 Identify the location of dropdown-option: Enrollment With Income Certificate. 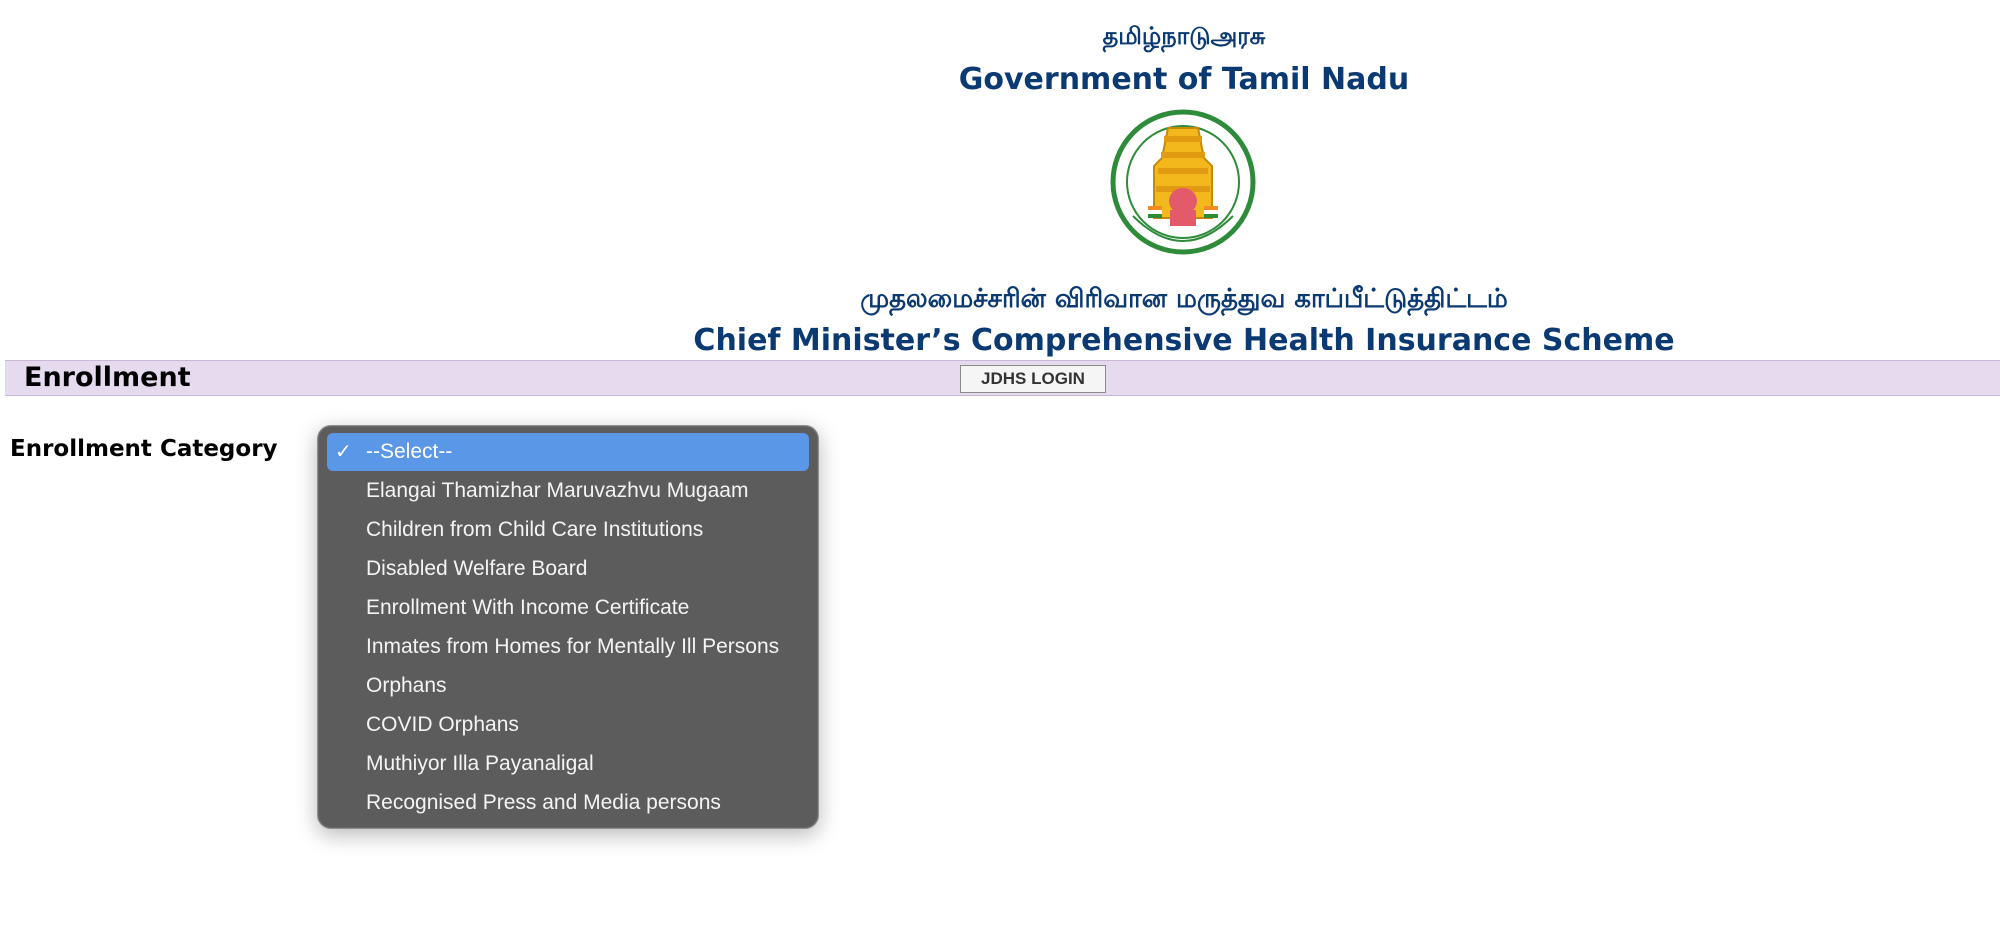
(568, 608).